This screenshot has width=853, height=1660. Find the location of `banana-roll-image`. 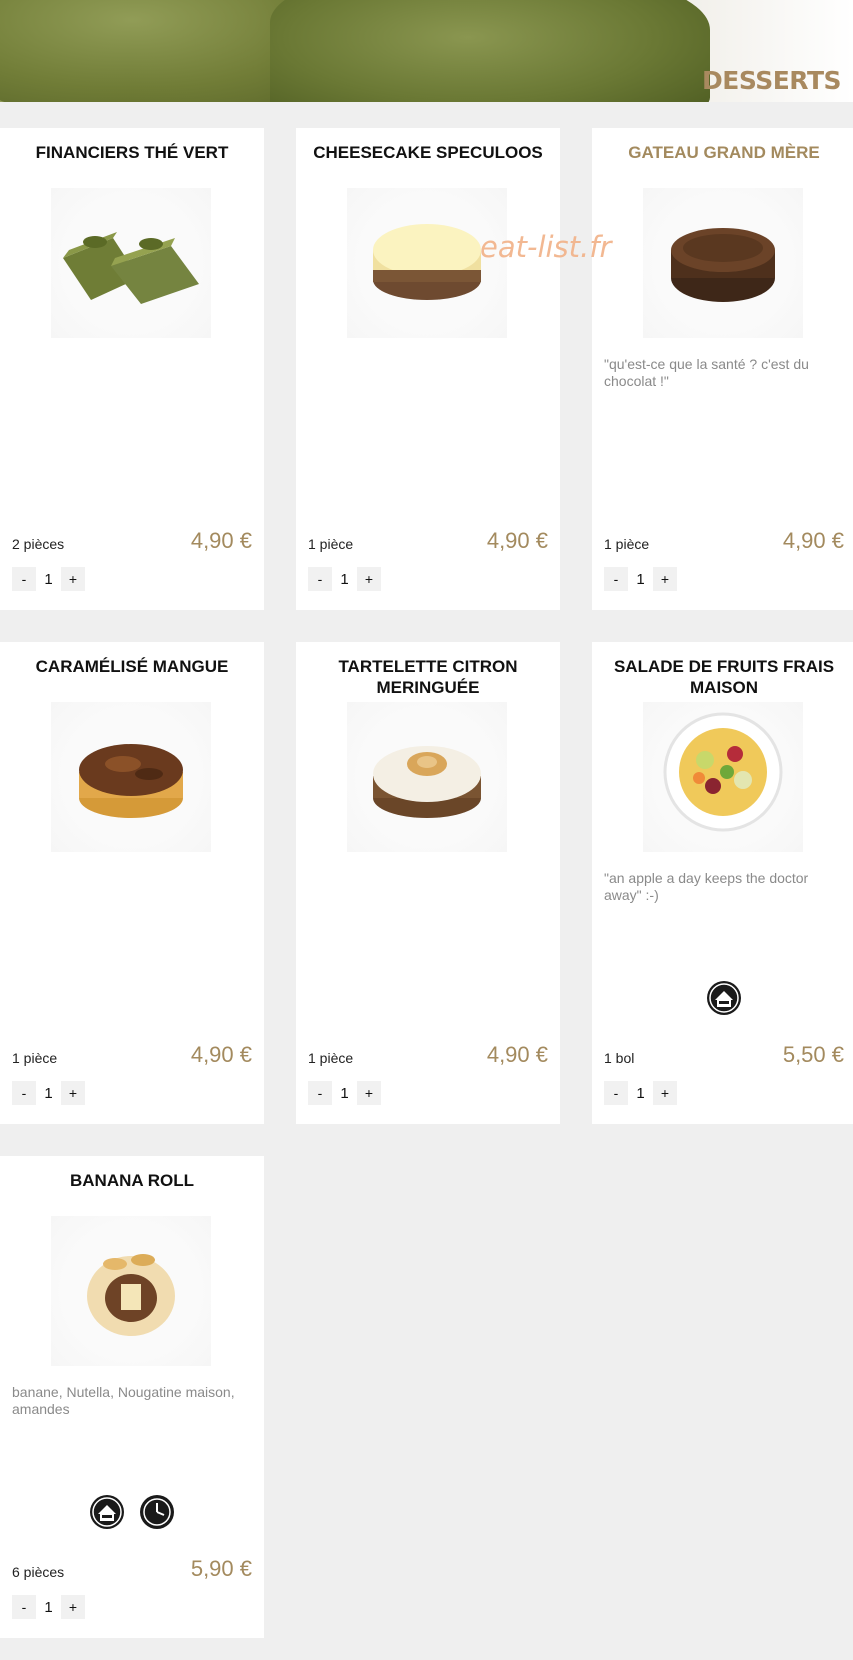

banana-roll-image is located at coordinates (131, 1295).